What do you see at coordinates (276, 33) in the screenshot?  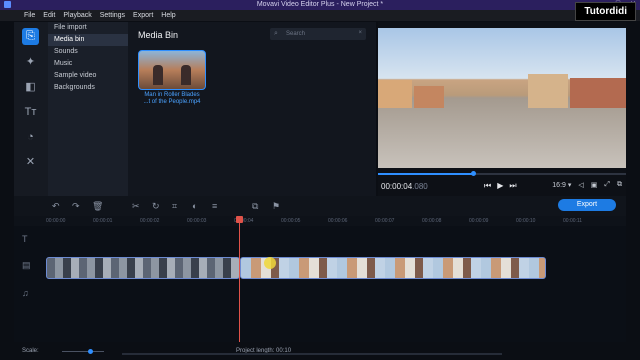 I see `search-icon: ⌕` at bounding box center [276, 33].